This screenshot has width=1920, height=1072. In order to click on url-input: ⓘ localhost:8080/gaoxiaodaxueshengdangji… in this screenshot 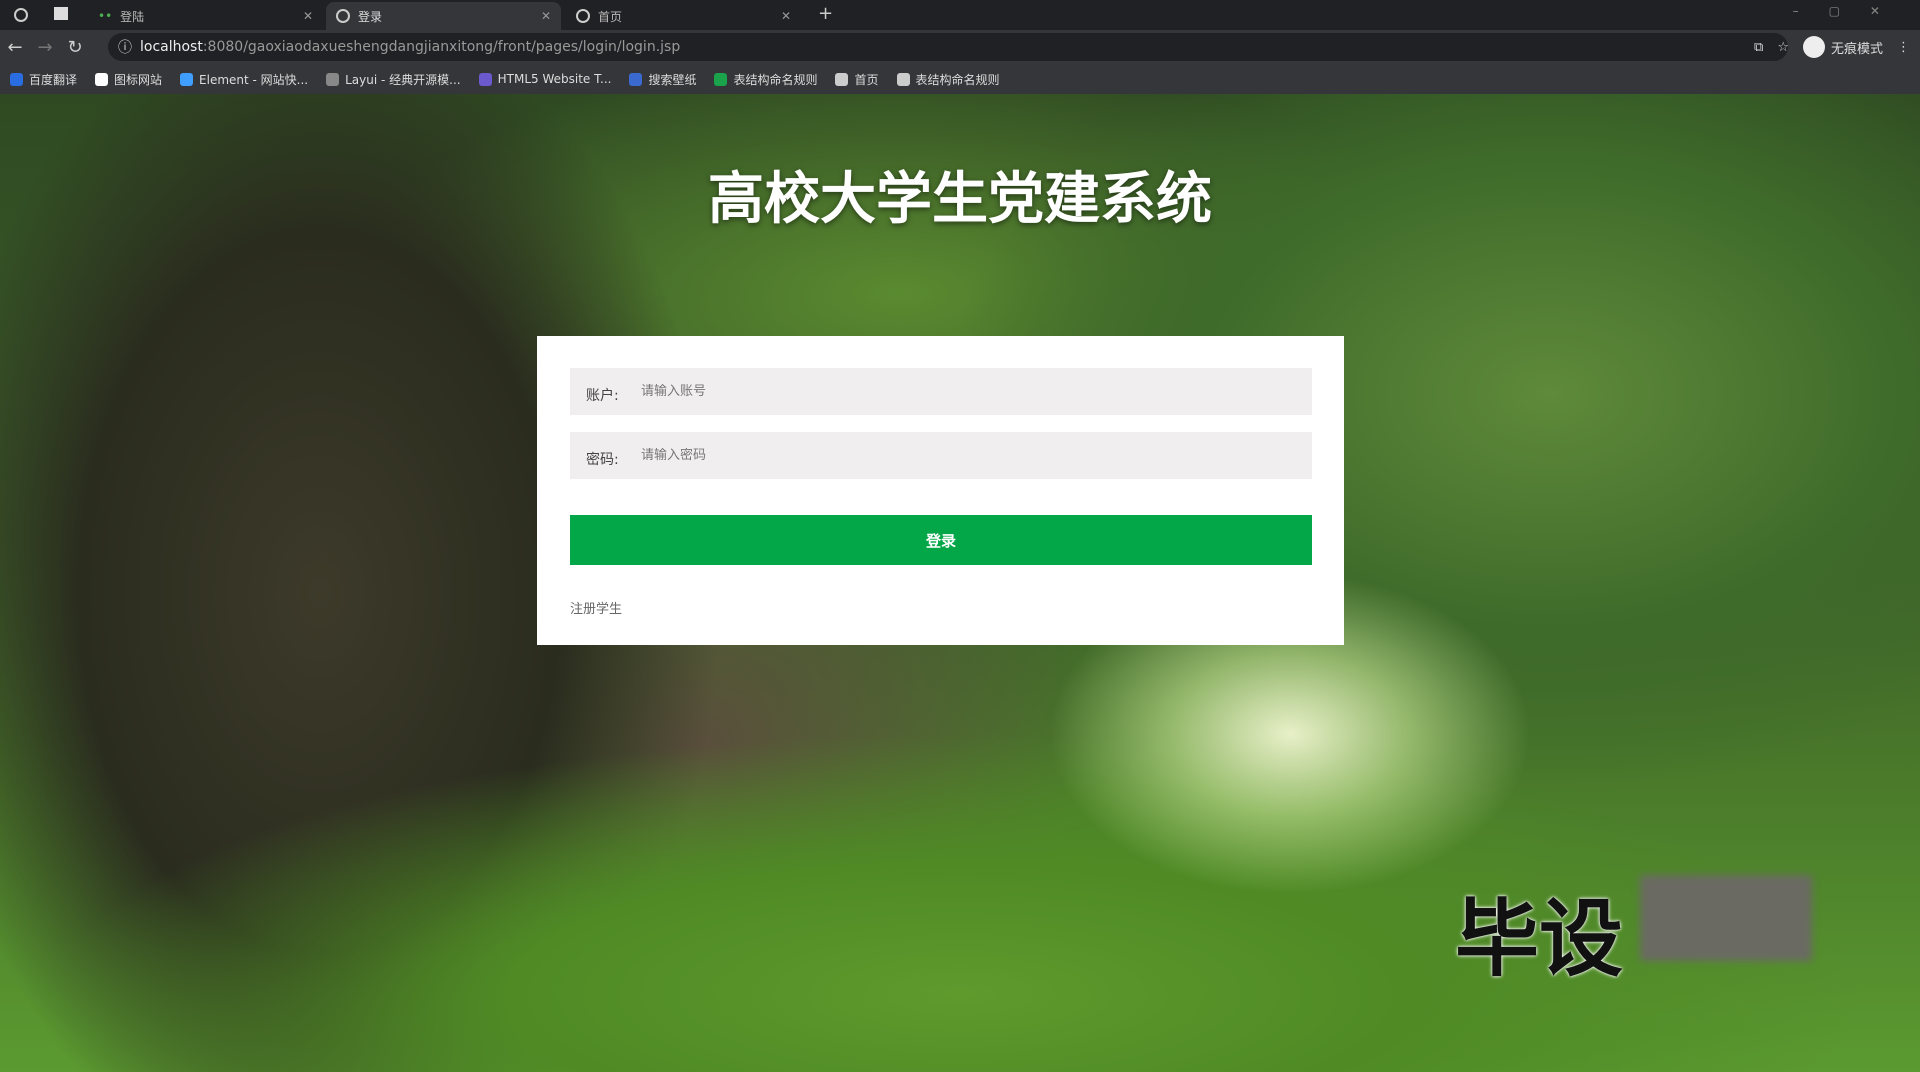, I will do `click(948, 47)`.